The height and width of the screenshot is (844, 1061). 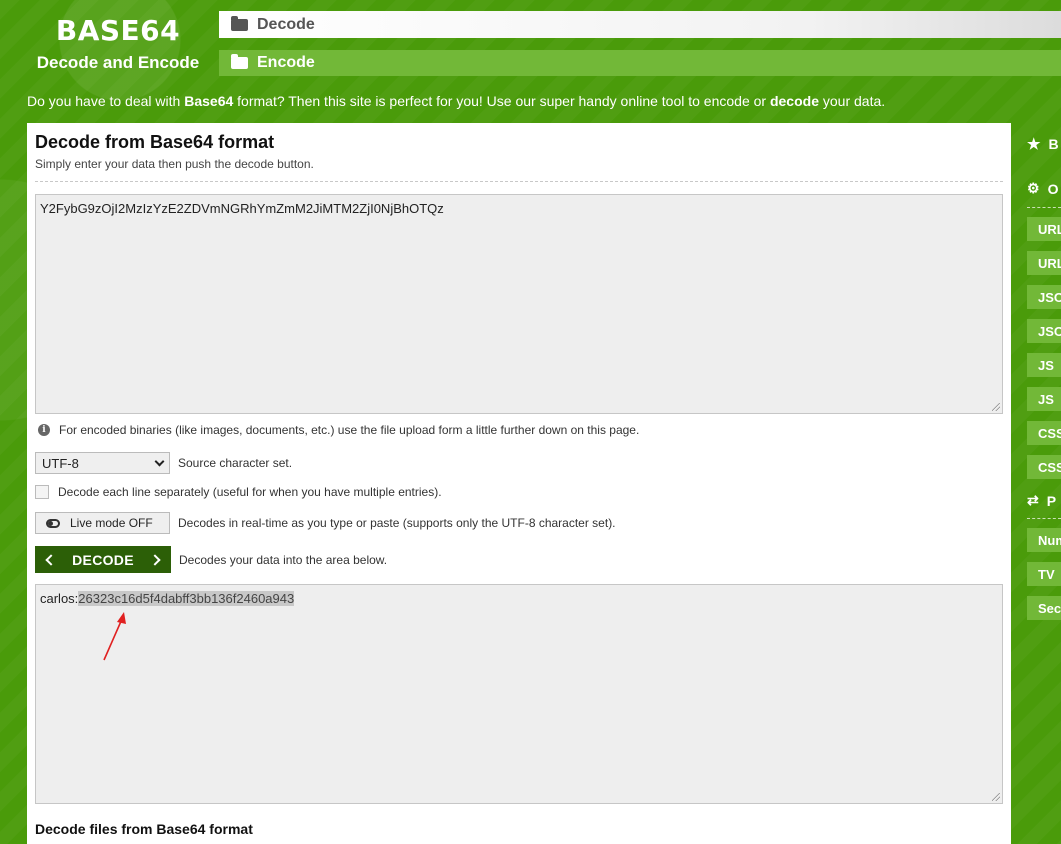 What do you see at coordinates (102, 463) in the screenshot?
I see `charset-select: UTF-8` at bounding box center [102, 463].